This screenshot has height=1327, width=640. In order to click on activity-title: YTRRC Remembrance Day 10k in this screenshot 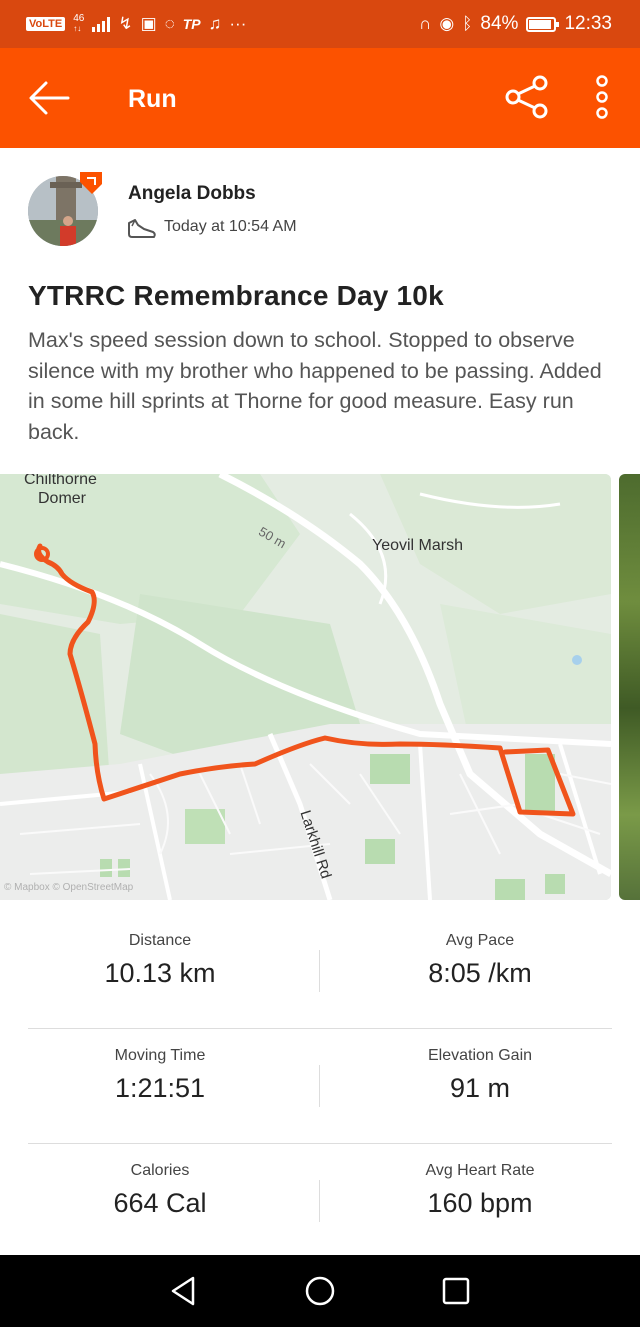, I will do `click(236, 295)`.